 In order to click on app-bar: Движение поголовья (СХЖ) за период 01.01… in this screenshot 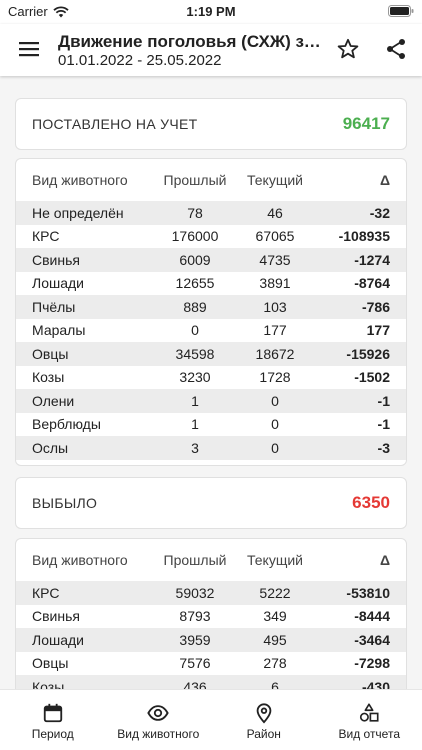, I will do `click(211, 50)`.